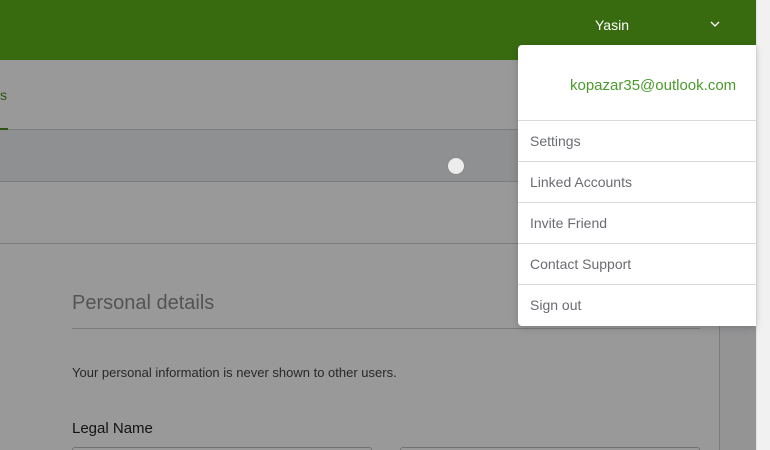 This screenshot has width=770, height=450. Describe the element at coordinates (637, 304) in the screenshot. I see `menu-item-sign-out: Sign out` at that location.